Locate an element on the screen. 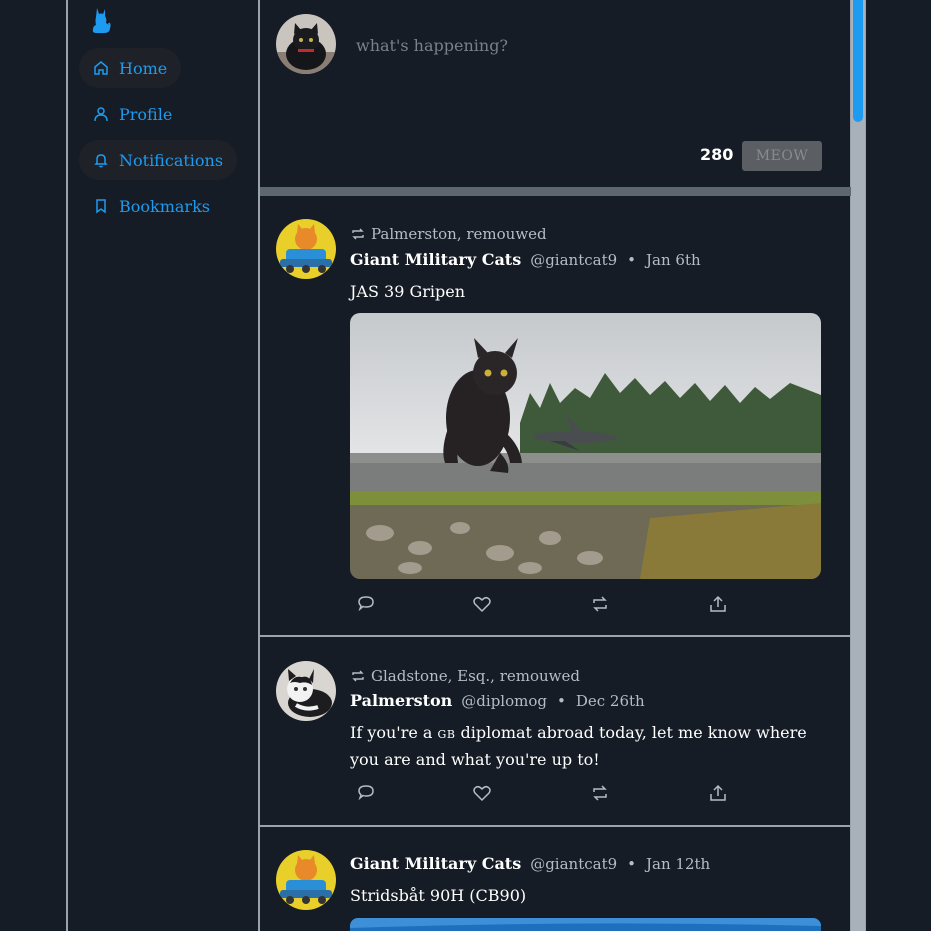 The height and width of the screenshot is (931, 931). scrollbar-track is located at coordinates (858, 465).